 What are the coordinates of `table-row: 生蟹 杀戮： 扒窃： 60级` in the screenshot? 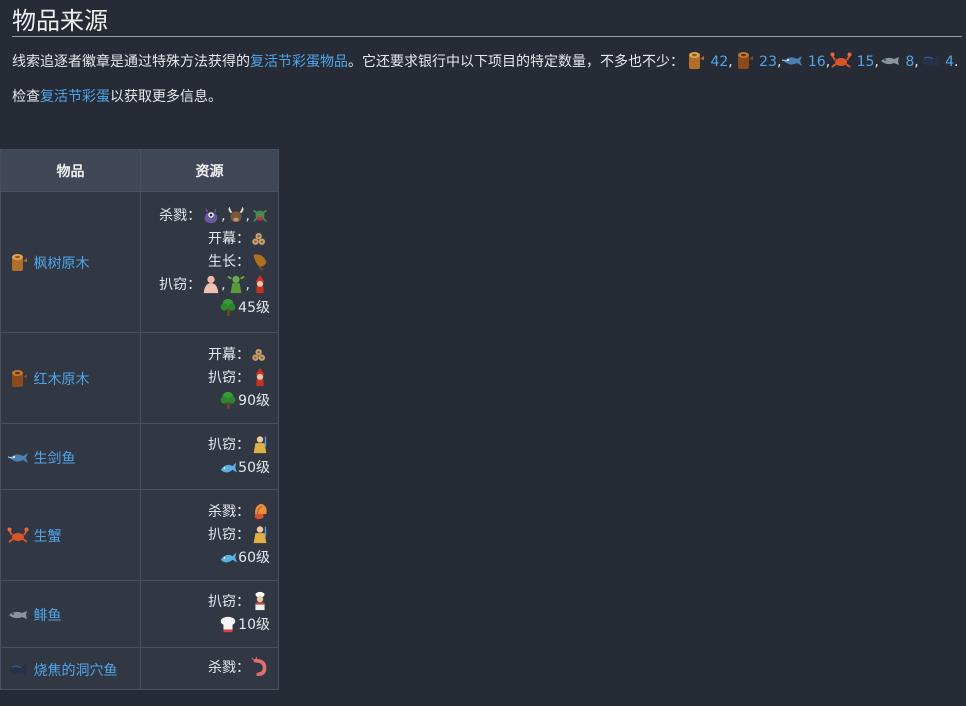 It's located at (139, 535).